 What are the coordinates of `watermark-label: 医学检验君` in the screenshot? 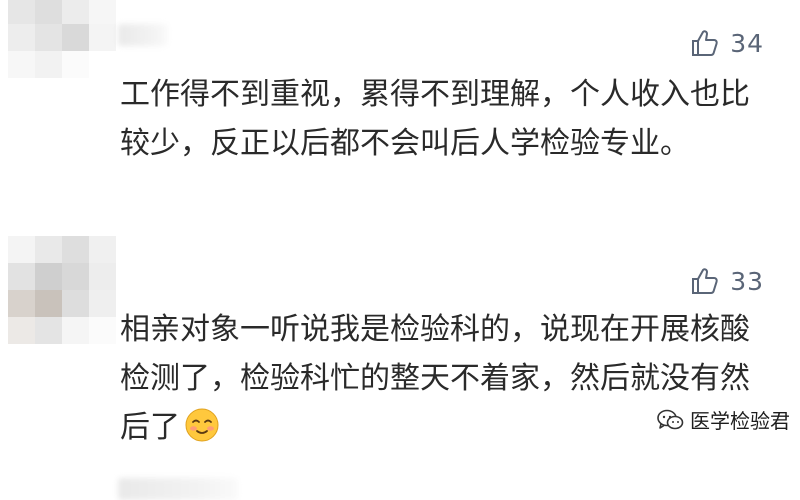 It's located at (740, 421).